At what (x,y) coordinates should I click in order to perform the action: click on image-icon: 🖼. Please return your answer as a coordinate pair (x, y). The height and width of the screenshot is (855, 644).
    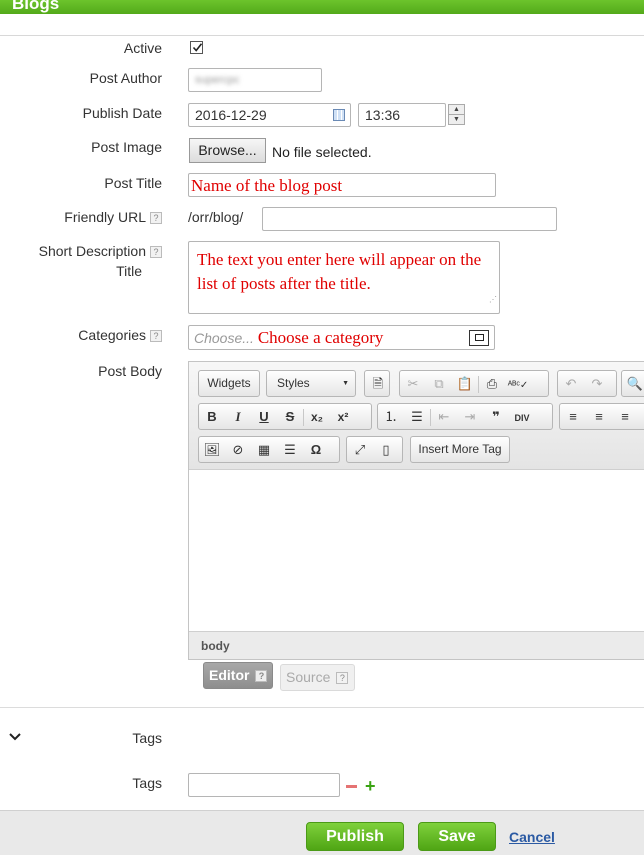
    Looking at the image, I should click on (212, 449).